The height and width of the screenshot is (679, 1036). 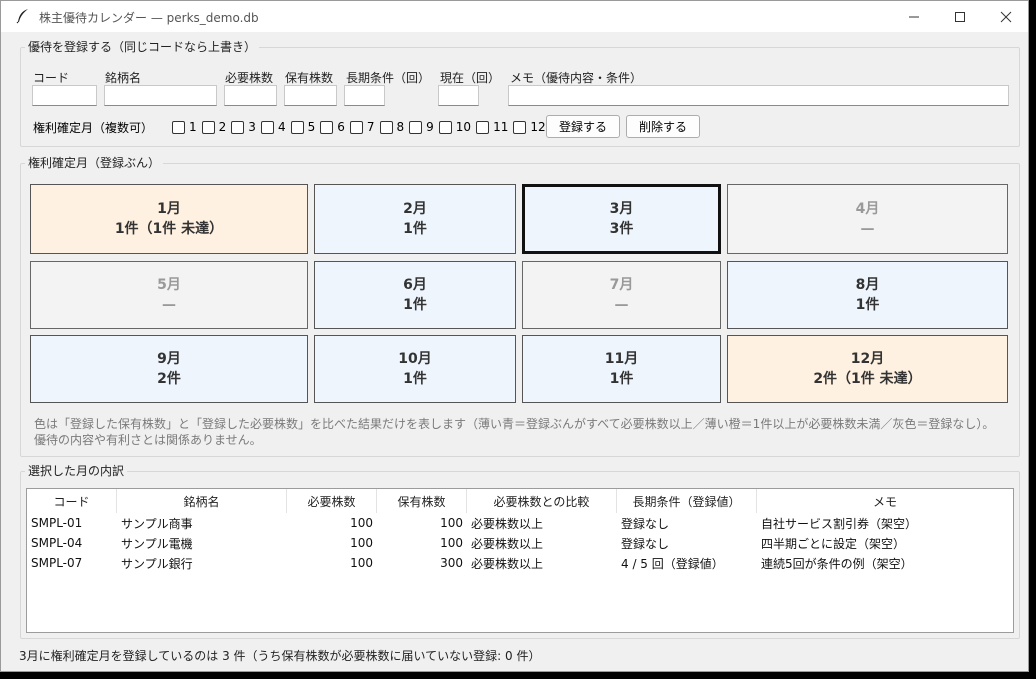 I want to click on month-tile-6: 6月 1件, so click(x=415, y=295).